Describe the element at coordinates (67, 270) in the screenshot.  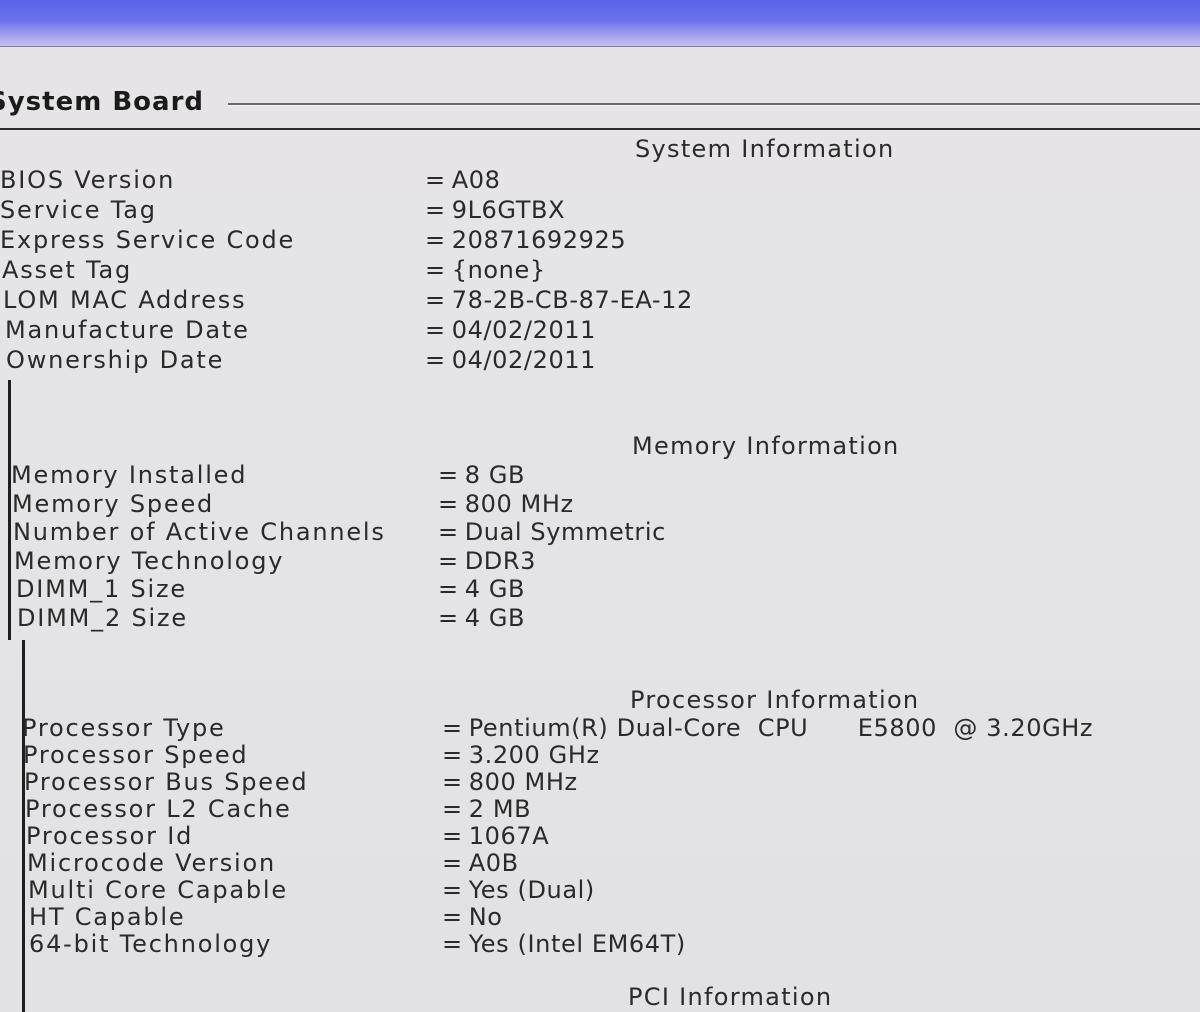
I see `field-label: Asset Tag` at that location.